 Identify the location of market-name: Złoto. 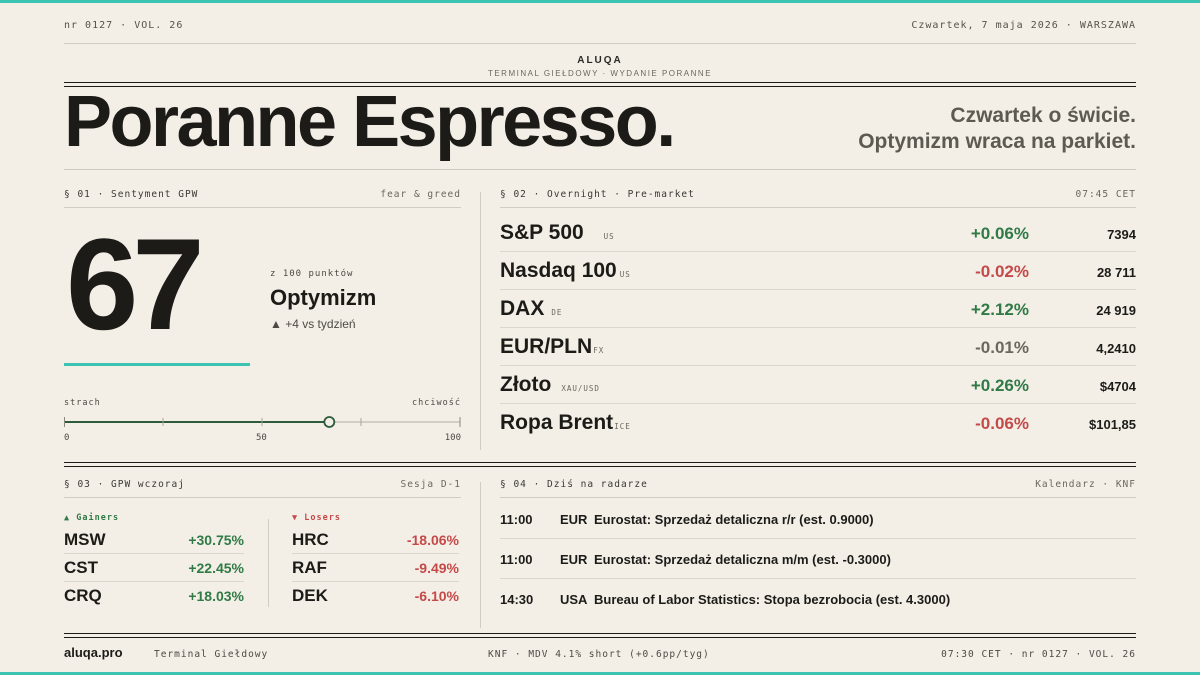
(526, 384).